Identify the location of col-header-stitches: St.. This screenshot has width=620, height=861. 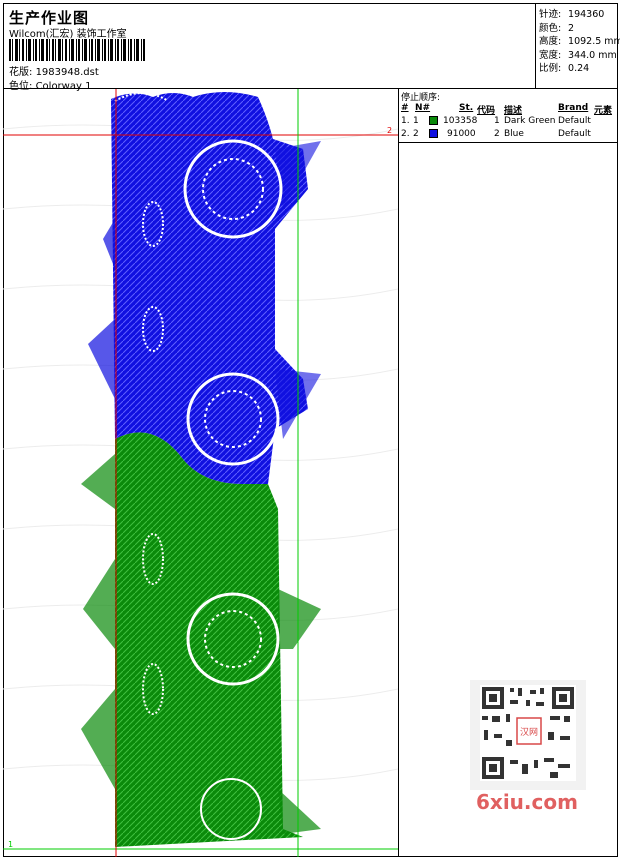
(466, 108).